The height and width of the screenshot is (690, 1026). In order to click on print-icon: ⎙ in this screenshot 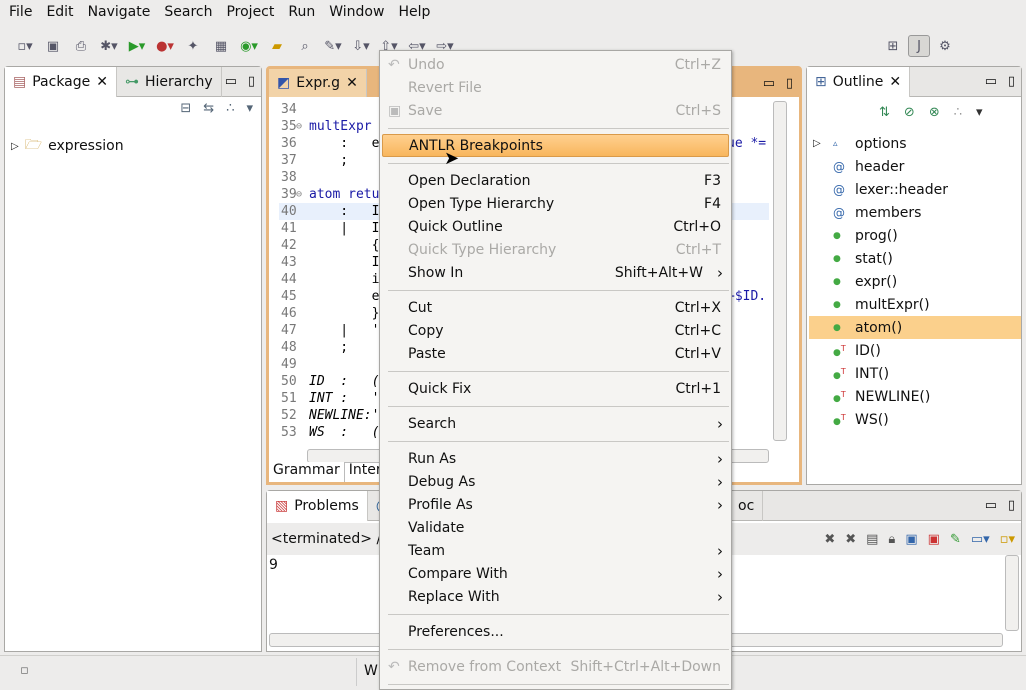, I will do `click(81, 46)`.